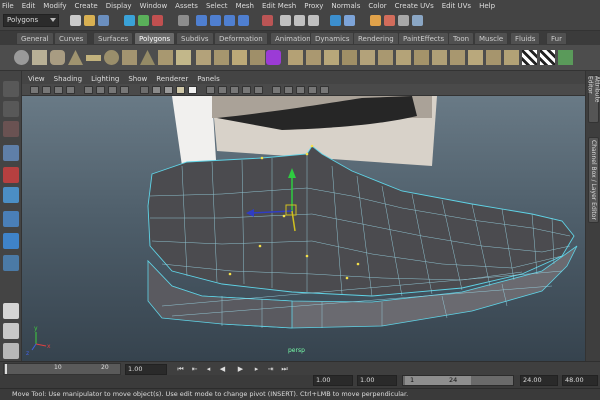 The height and width of the screenshot is (400, 600). Describe the element at coordinates (208, 79) in the screenshot. I see `panel-menu-panels: Panels` at that location.